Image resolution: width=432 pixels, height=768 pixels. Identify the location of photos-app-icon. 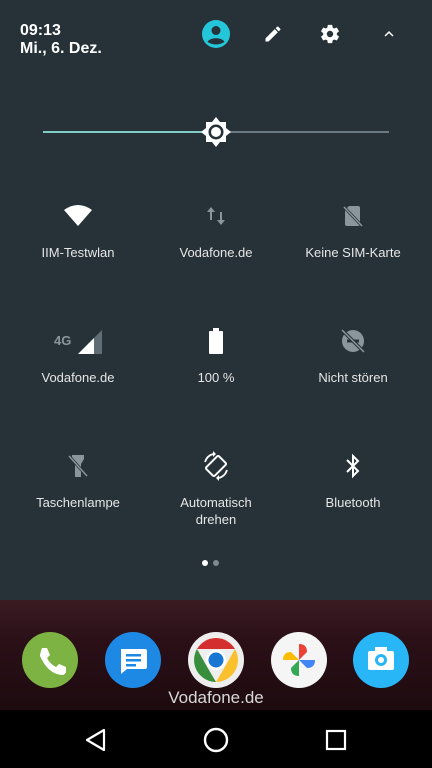
(299, 660).